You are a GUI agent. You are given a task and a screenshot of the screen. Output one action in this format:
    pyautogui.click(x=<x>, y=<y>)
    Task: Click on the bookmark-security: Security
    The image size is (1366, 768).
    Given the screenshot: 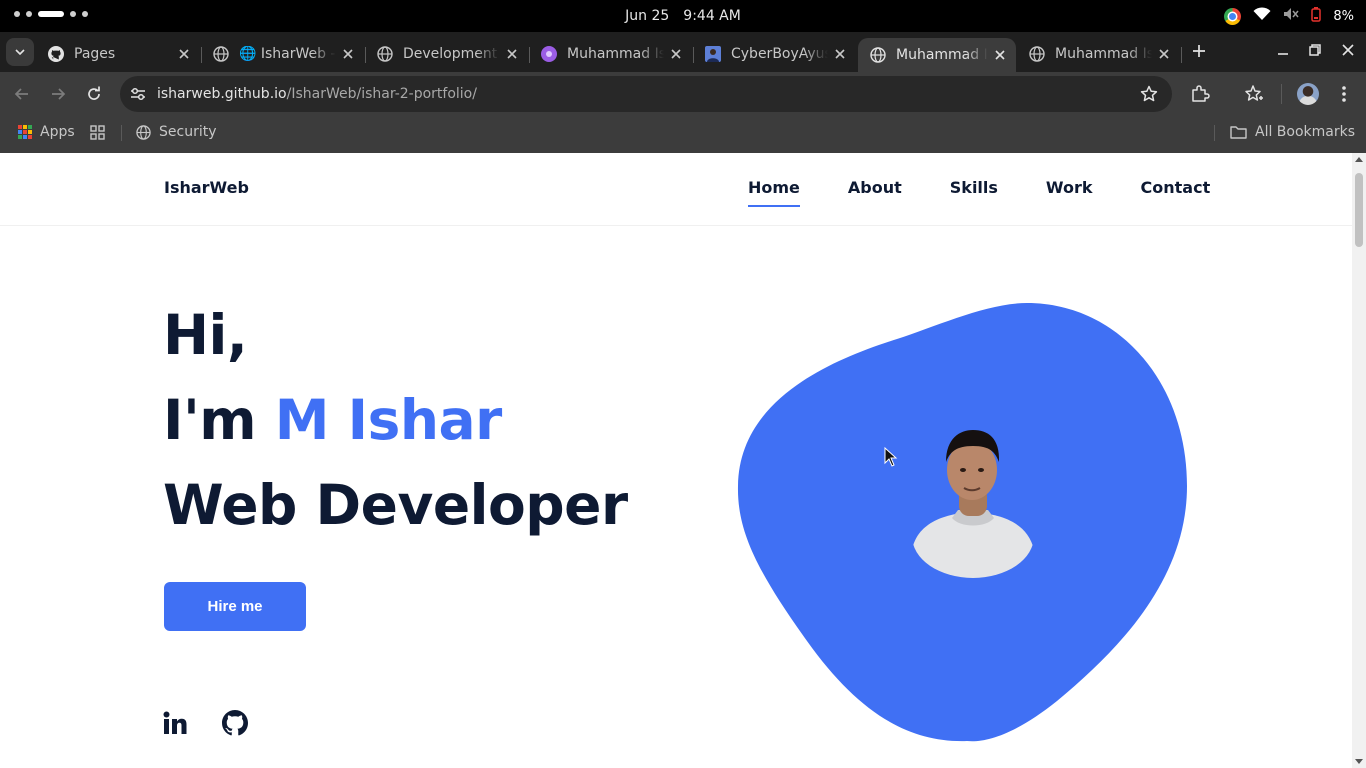 What is the action you would take?
    pyautogui.click(x=176, y=132)
    